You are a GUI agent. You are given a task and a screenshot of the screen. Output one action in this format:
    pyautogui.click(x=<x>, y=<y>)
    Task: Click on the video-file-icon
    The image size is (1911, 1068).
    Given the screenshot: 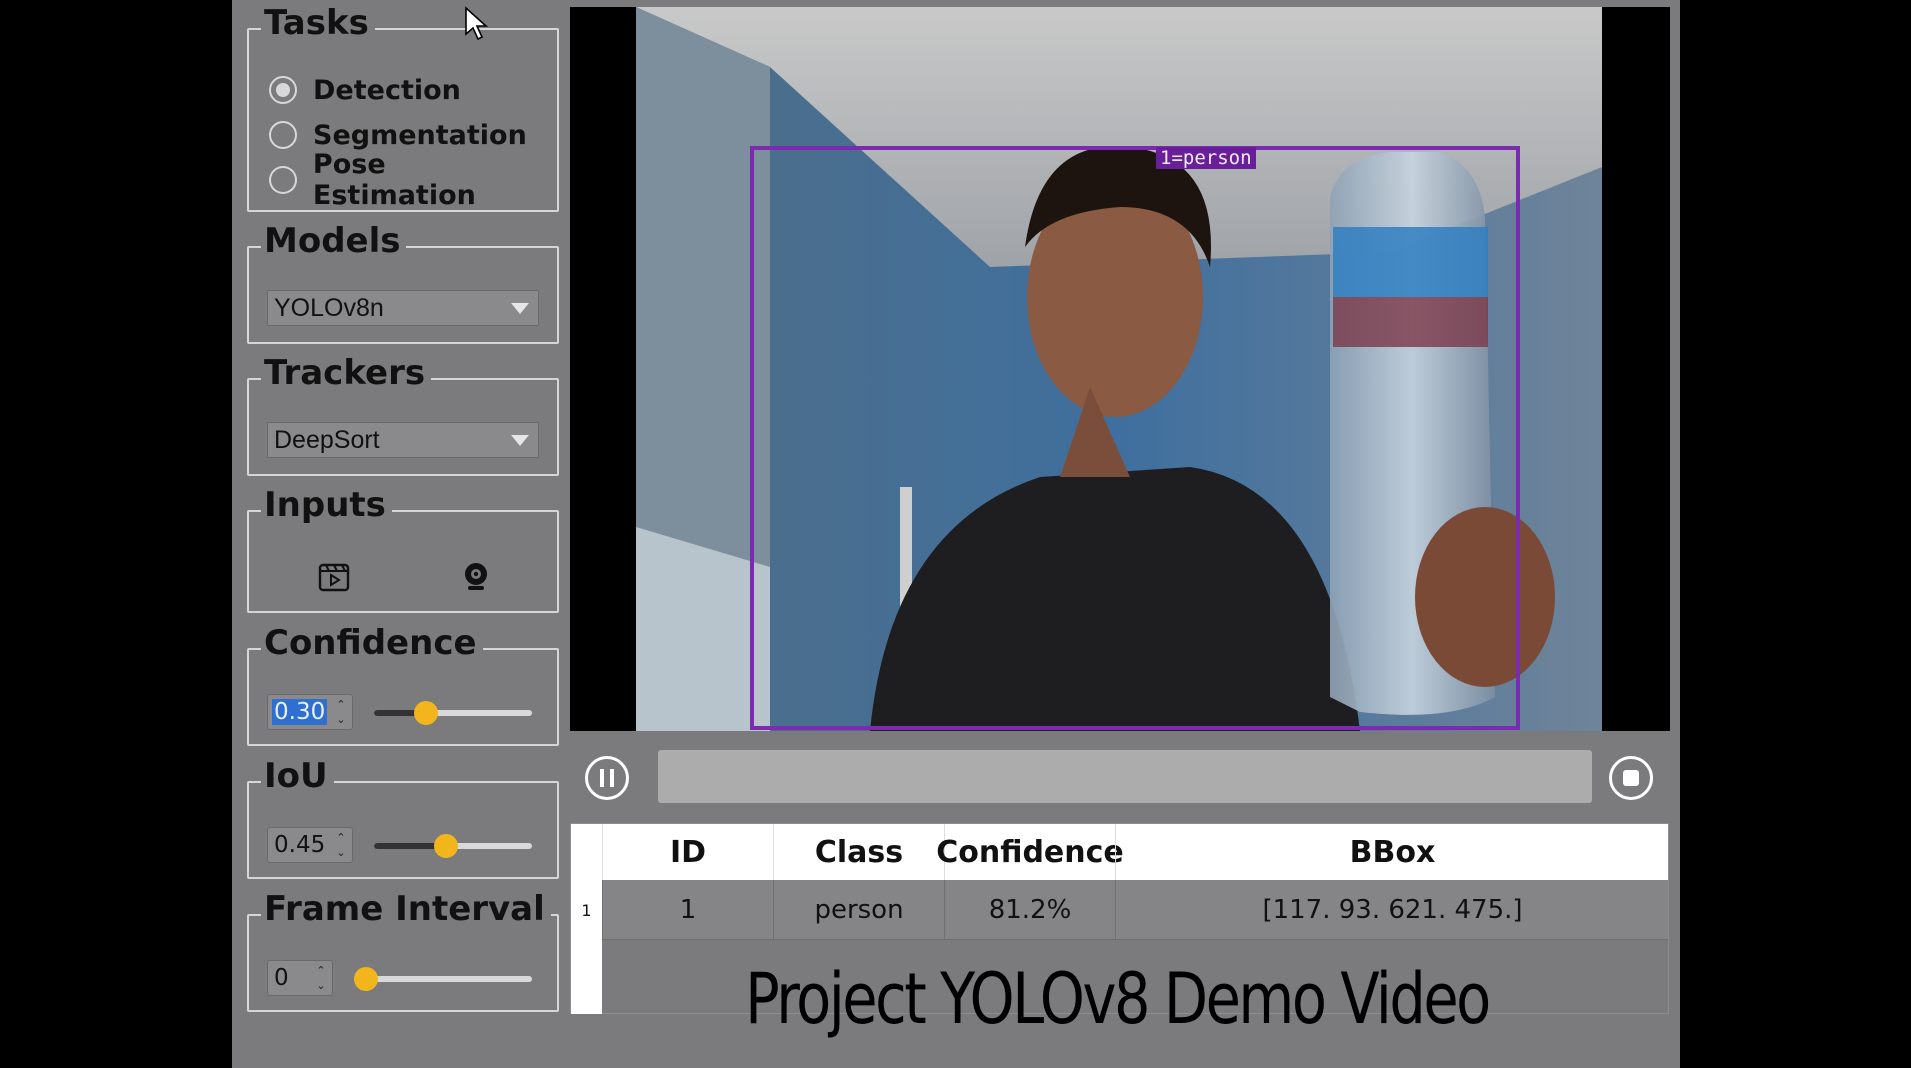 What is the action you would take?
    pyautogui.click(x=334, y=577)
    